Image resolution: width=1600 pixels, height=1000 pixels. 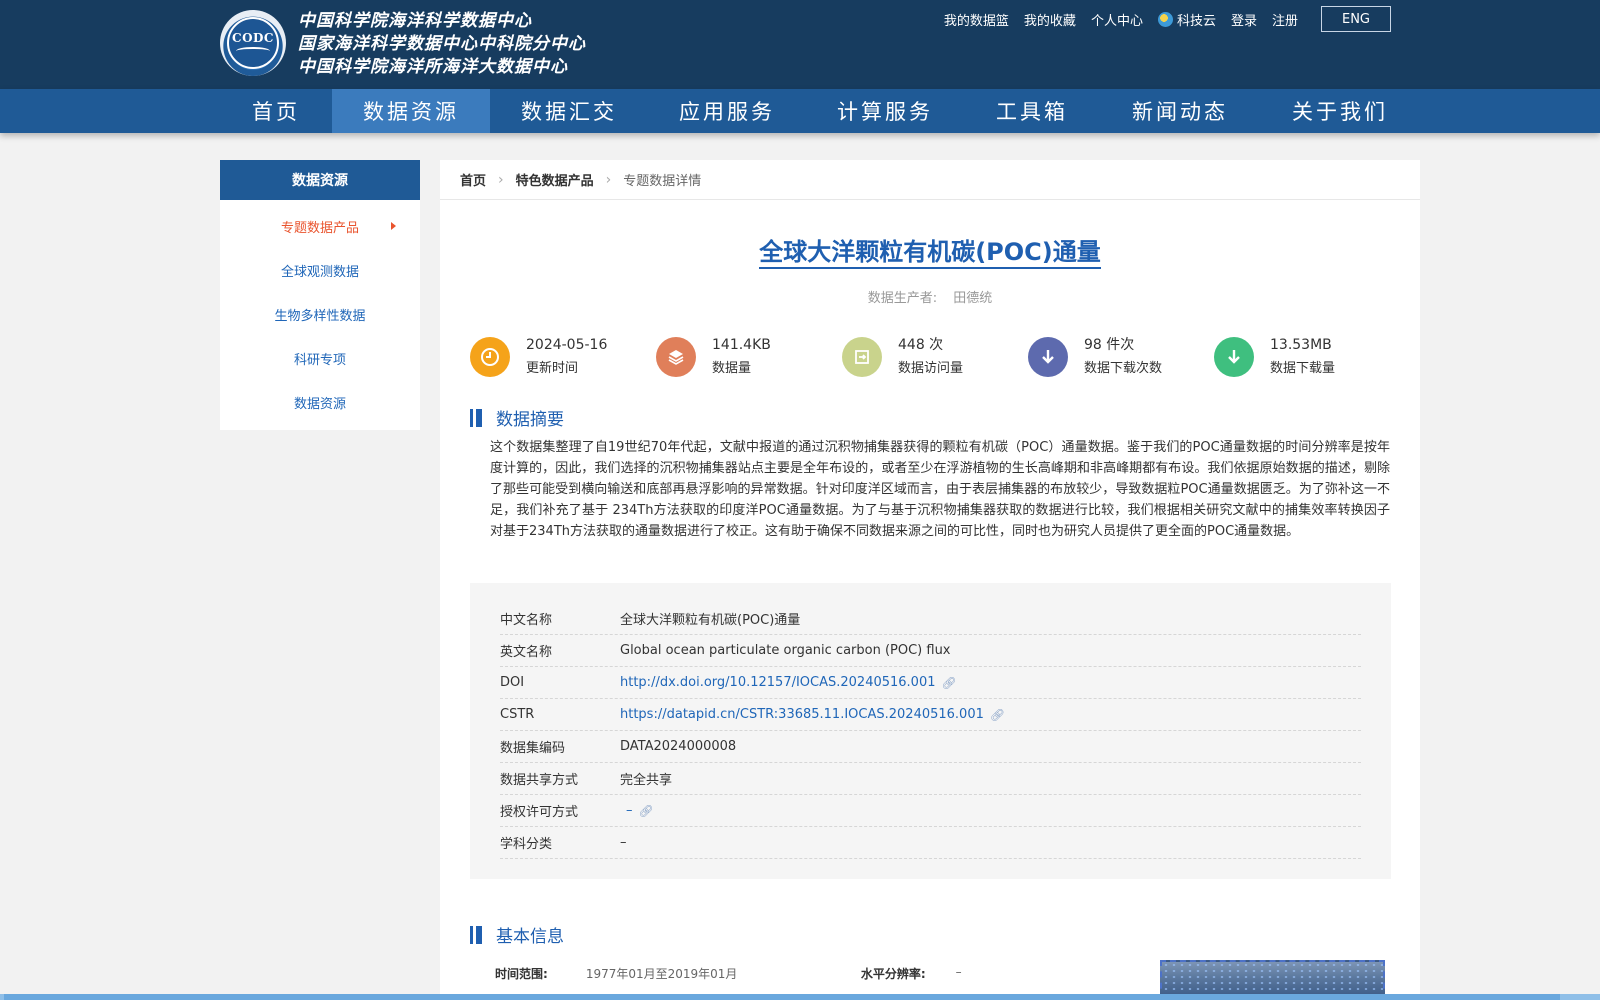 What do you see at coordinates (930, 811) in the screenshot?
I see `table-row: 授权许可方式 – 🔗︎` at bounding box center [930, 811].